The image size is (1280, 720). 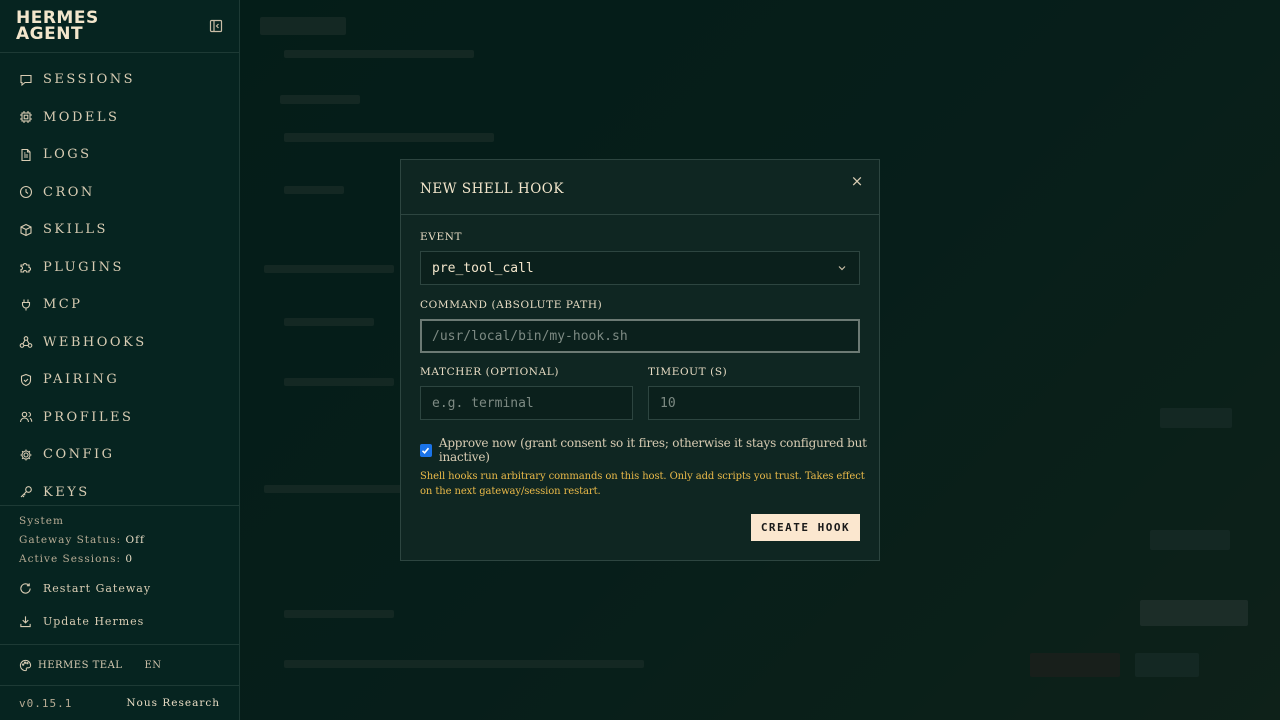 I want to click on sidebar-item-sessions: SESSIONS, so click(x=119, y=80).